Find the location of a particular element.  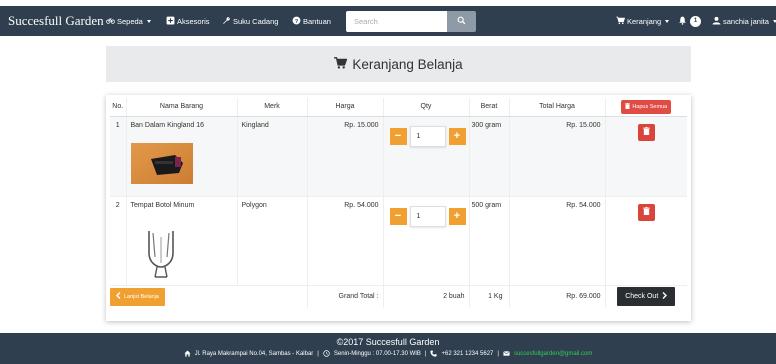

cell-no: 2 is located at coordinates (118, 241).